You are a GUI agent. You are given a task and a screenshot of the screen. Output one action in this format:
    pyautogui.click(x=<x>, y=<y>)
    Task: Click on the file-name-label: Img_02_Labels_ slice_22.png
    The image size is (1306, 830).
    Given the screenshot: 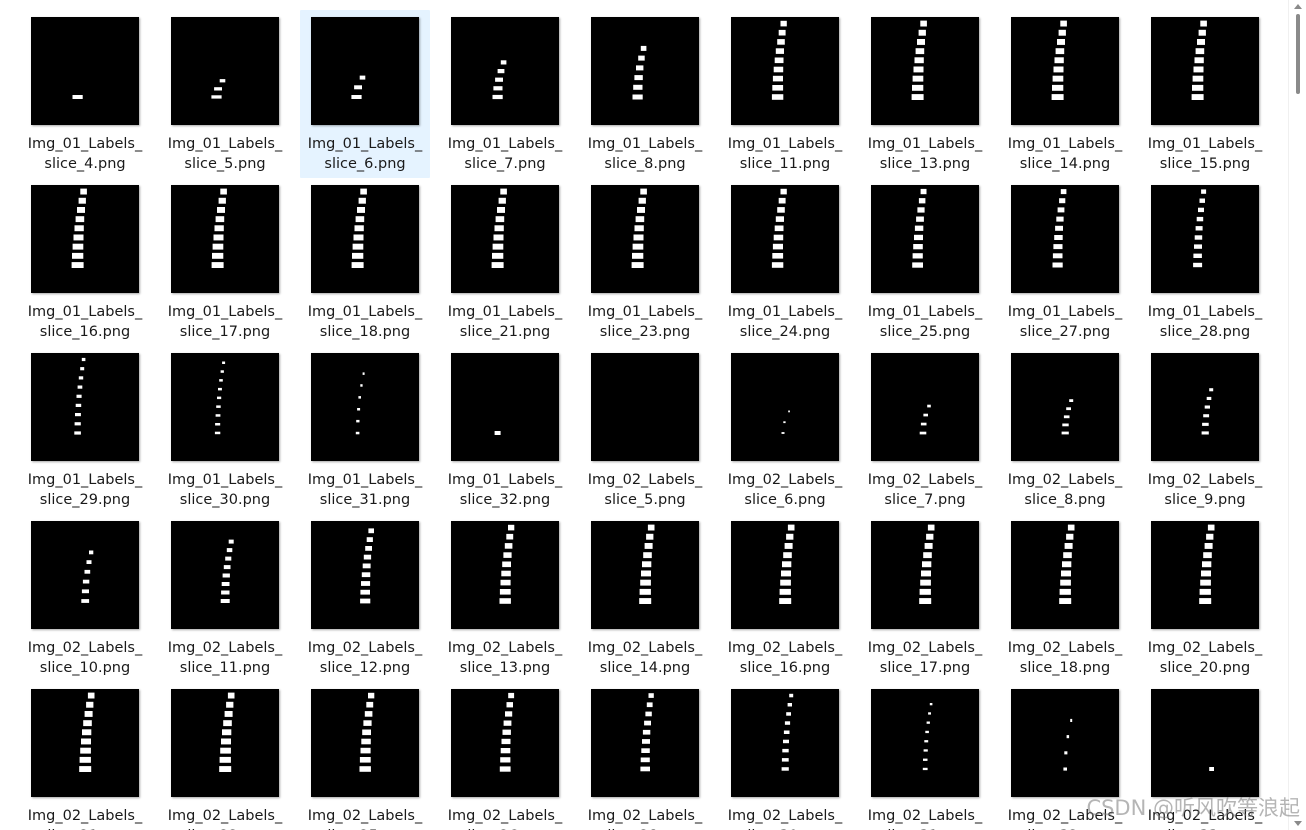 What is the action you would take?
    pyautogui.click(x=225, y=818)
    